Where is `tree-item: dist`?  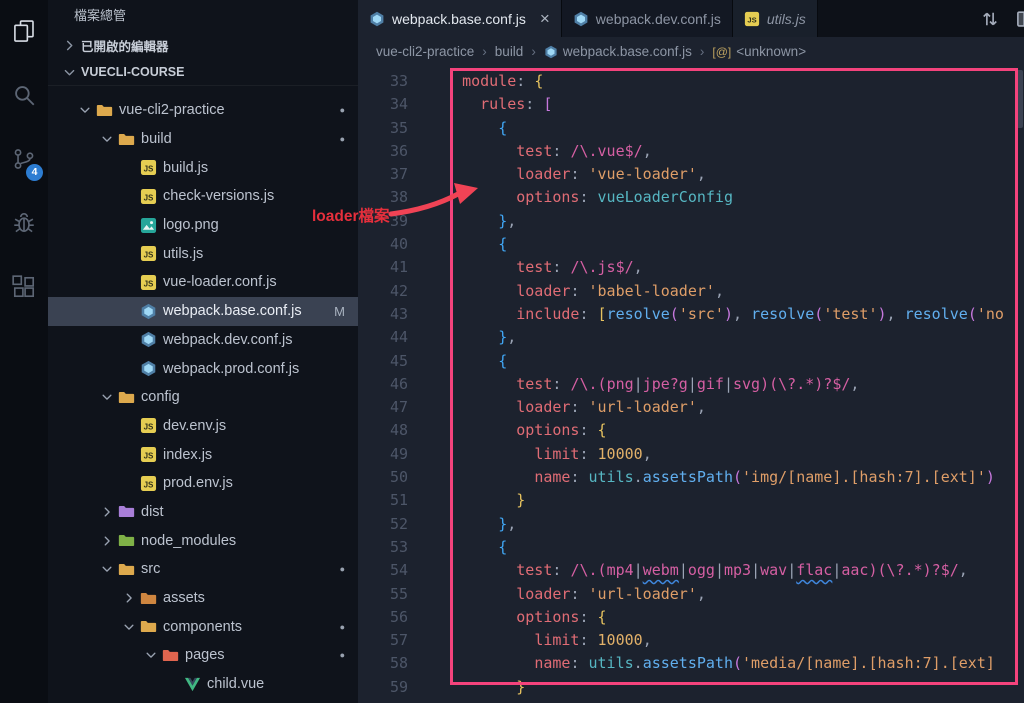
tree-item: dist is located at coordinates (203, 512).